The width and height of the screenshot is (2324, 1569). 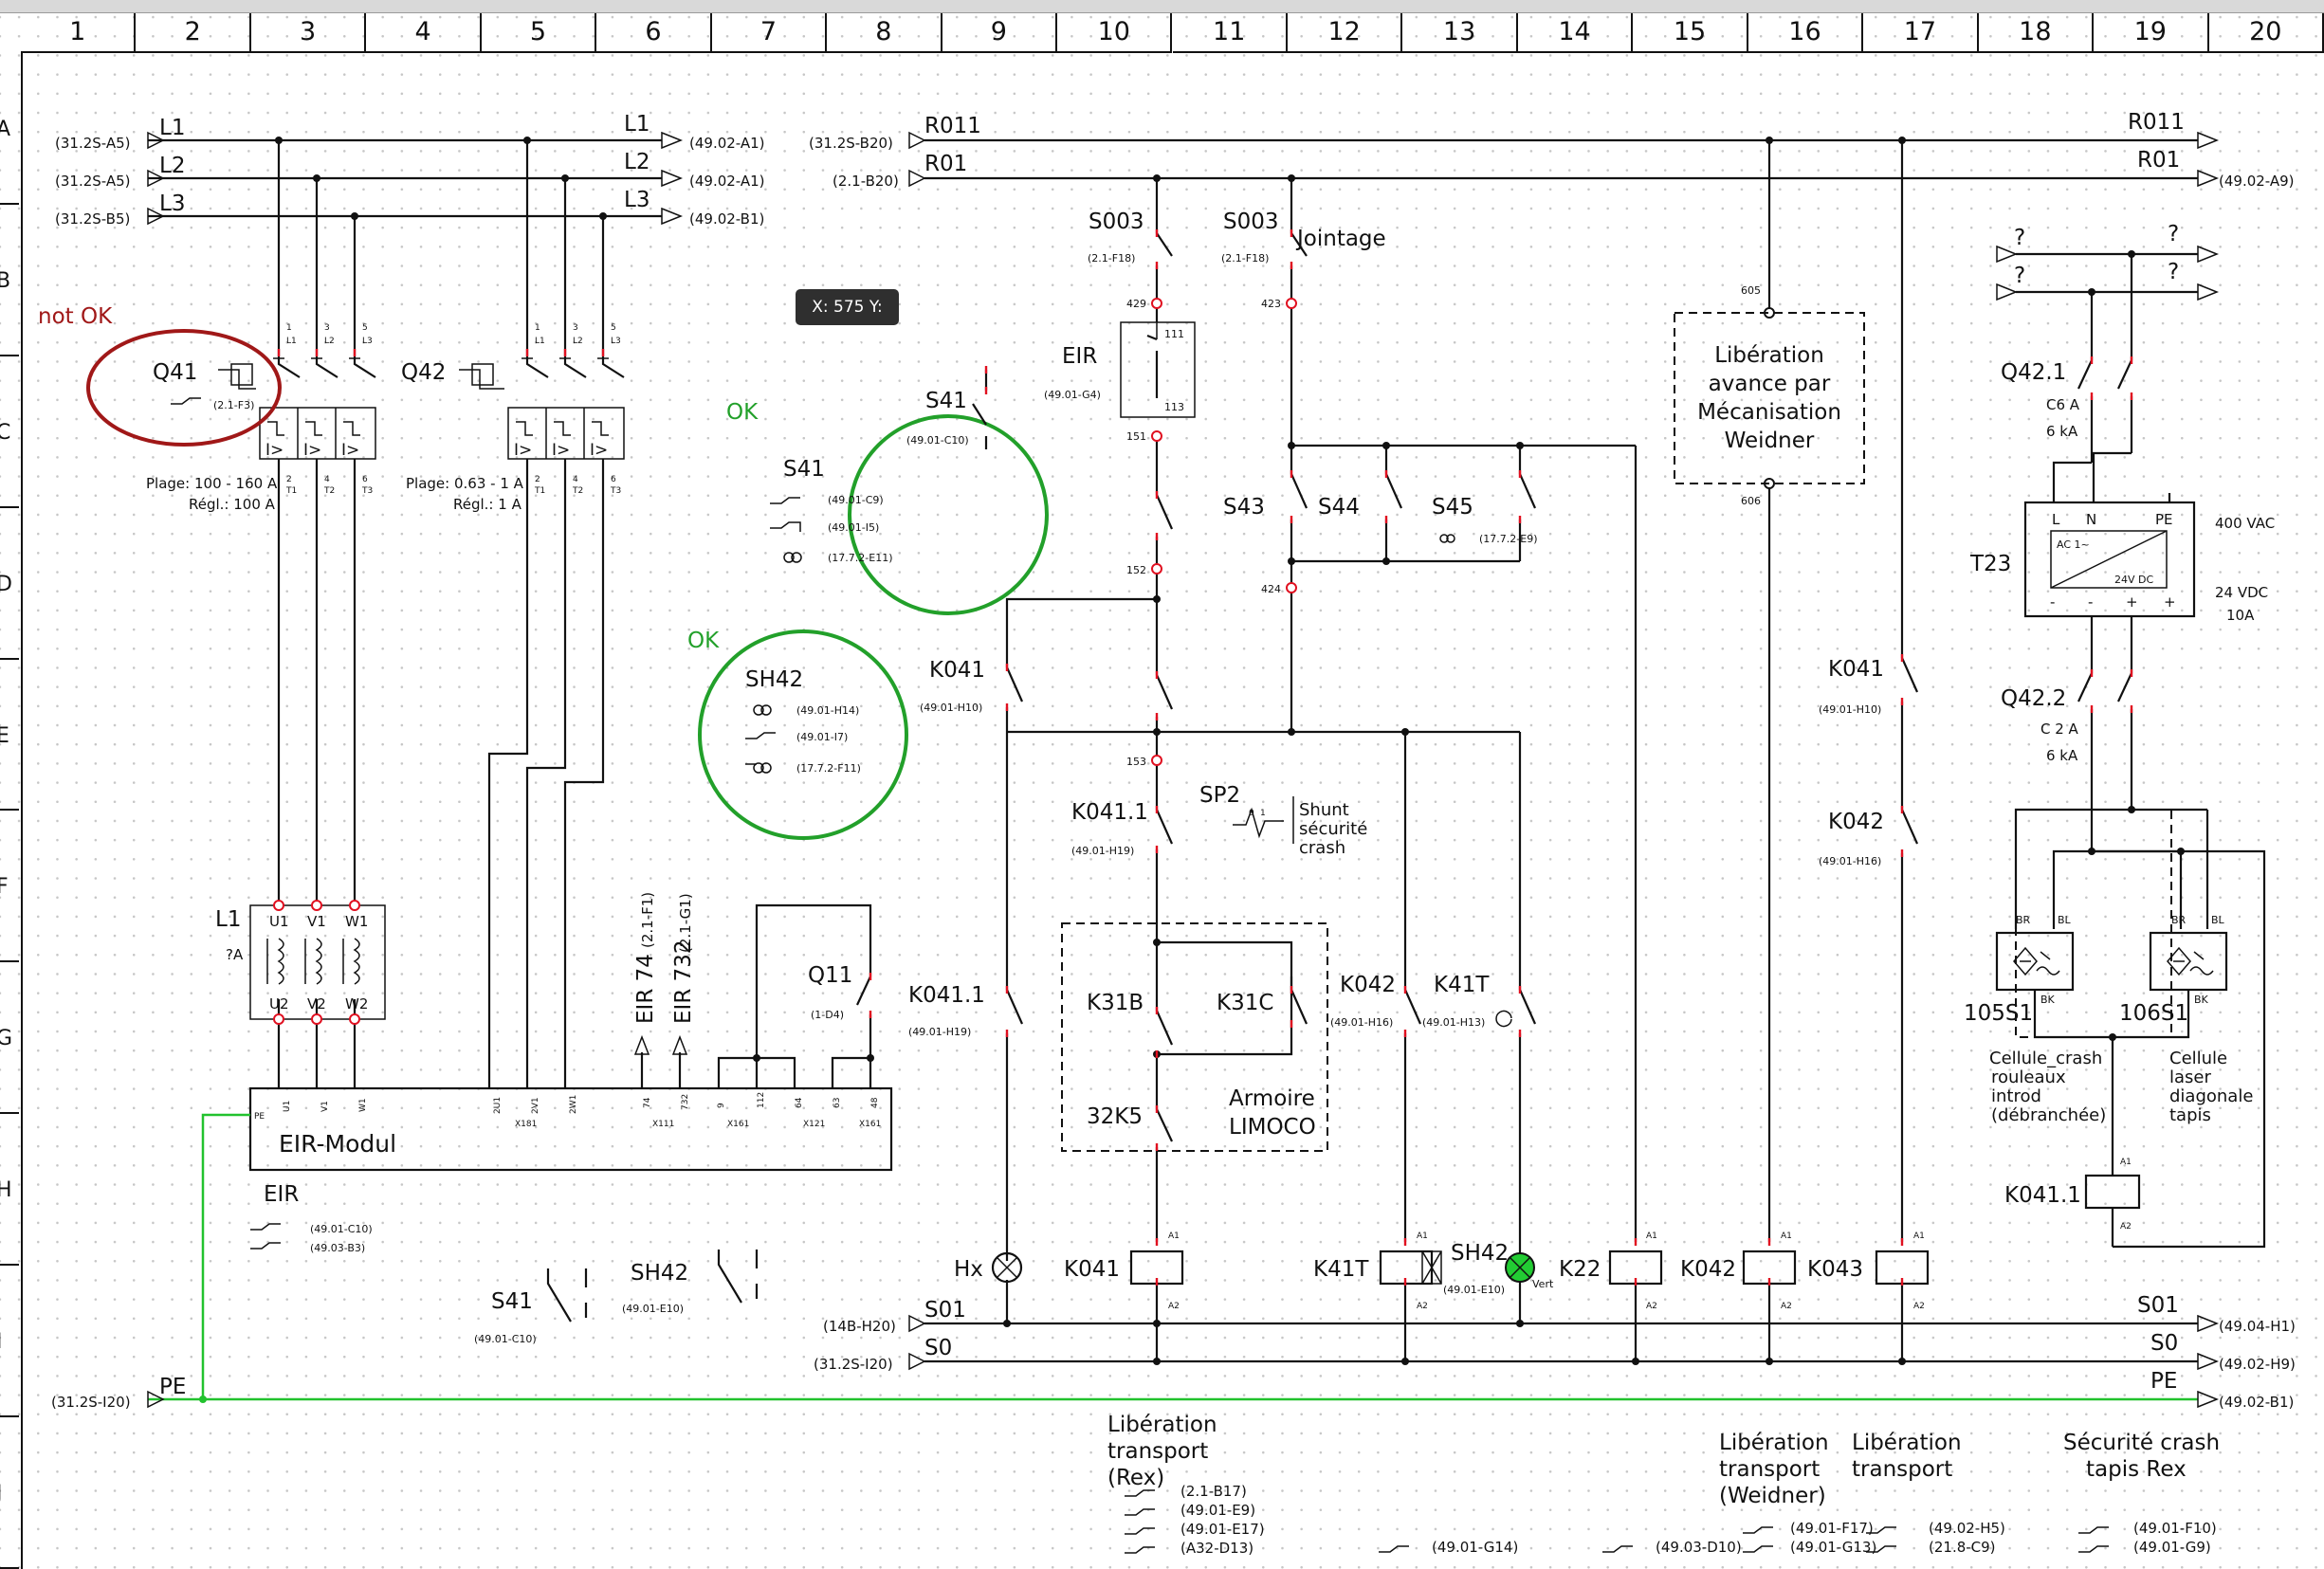 I want to click on limoco-title2: LIMOCO, so click(x=1272, y=1127).